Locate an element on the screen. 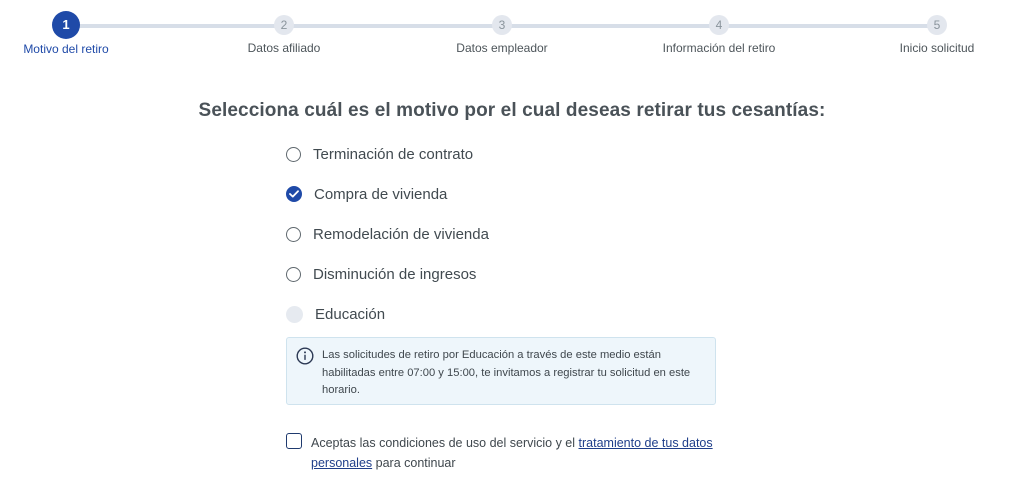  option-compra-de-vivienda: Compra de vivienda is located at coordinates (387, 194).